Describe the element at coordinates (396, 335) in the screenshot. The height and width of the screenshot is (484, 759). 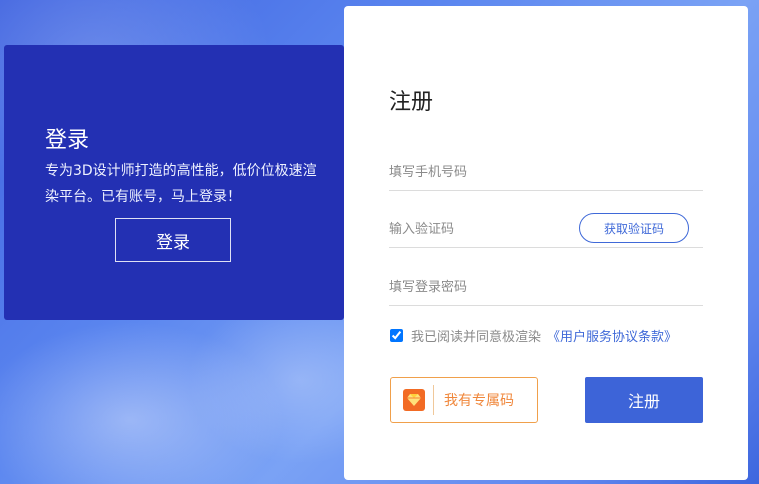
I see `agreement-checkbox` at that location.